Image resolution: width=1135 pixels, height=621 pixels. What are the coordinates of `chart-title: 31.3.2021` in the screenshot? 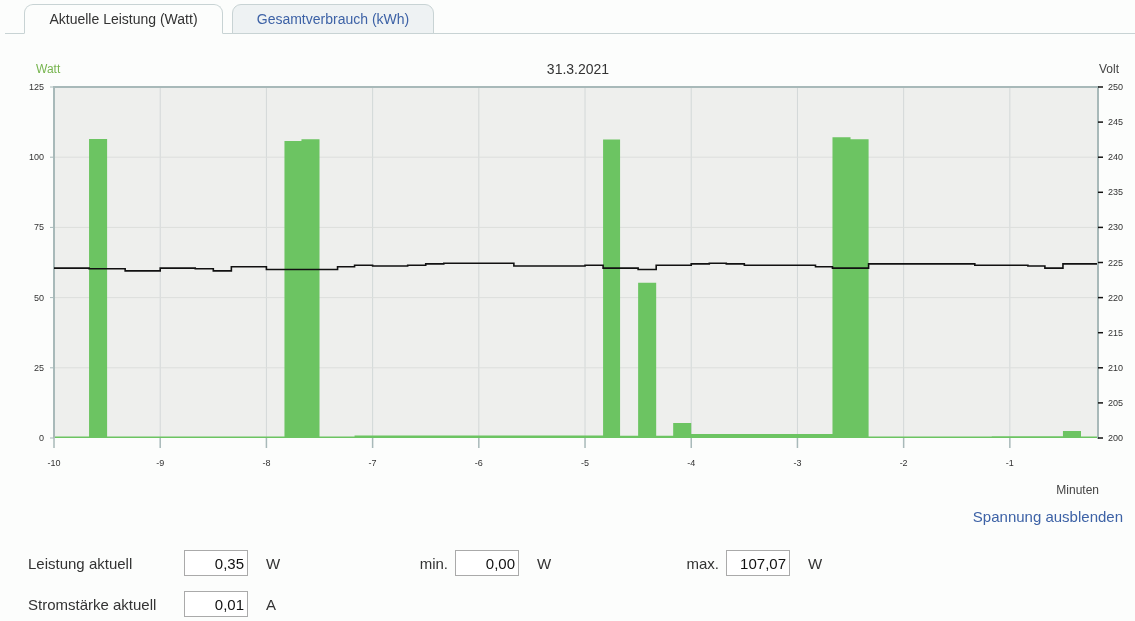 It's located at (578, 69).